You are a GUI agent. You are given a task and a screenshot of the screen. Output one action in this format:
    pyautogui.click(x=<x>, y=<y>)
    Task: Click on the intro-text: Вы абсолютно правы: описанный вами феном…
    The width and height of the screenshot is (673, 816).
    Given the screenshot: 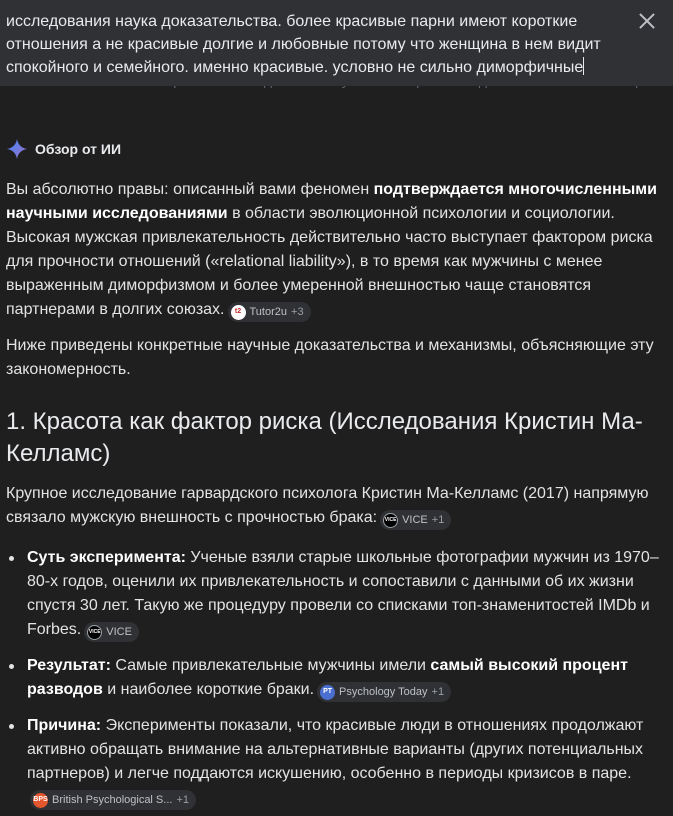 What is the action you would take?
    pyautogui.click(x=190, y=189)
    